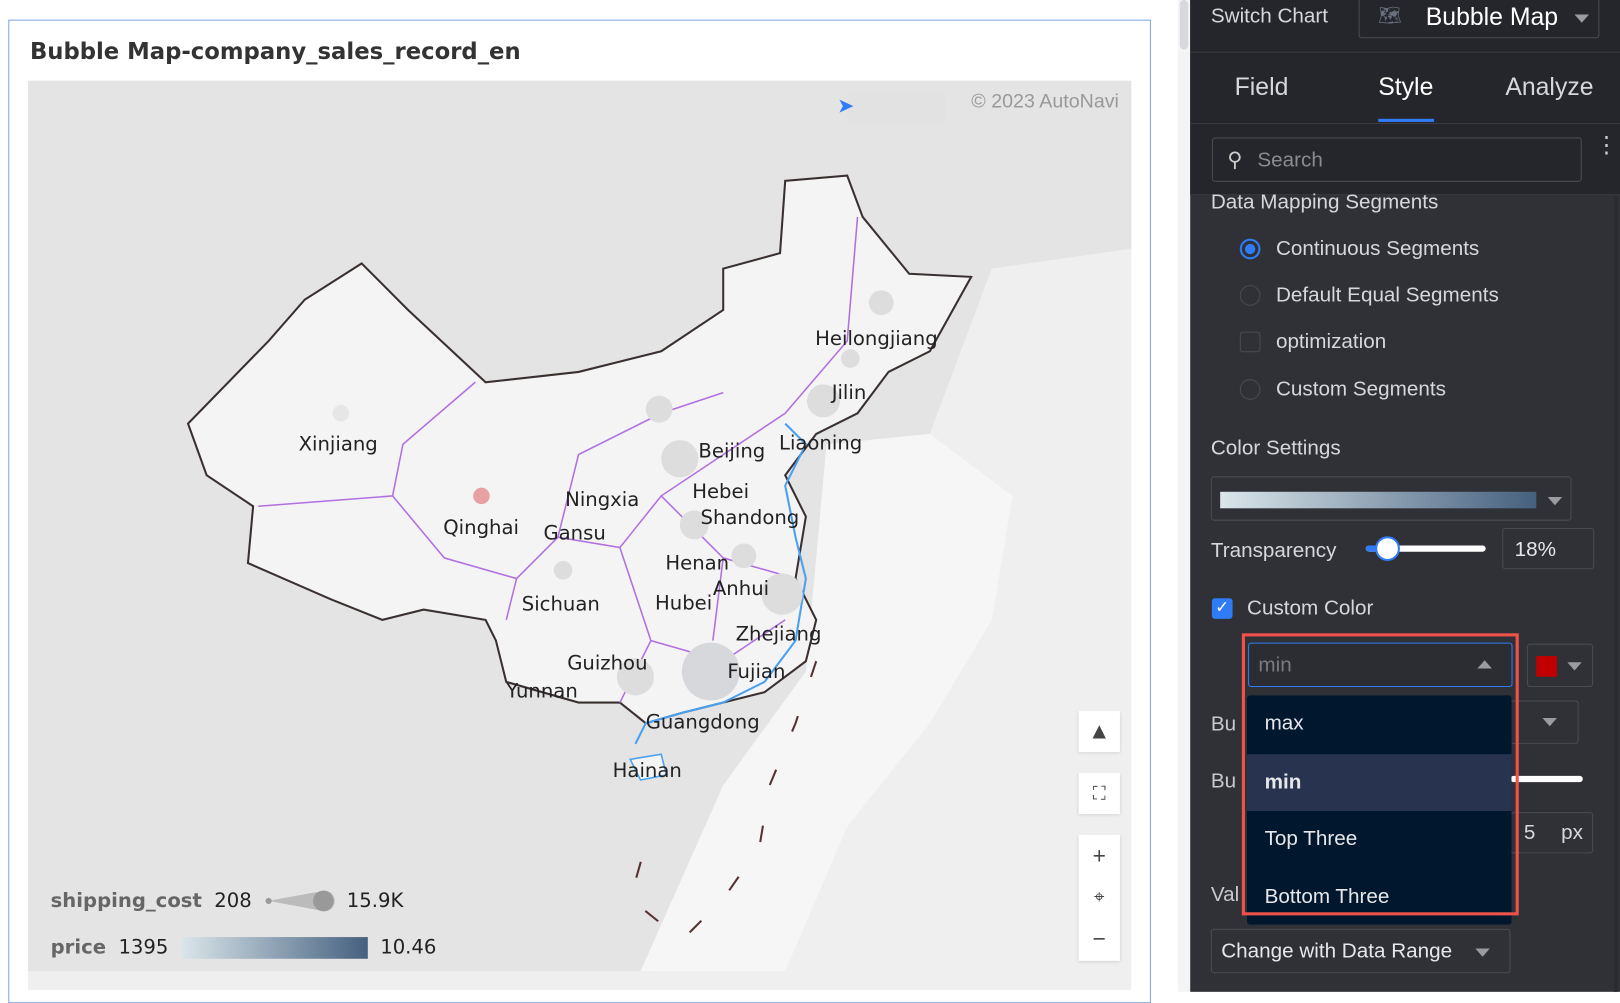  Describe the element at coordinates (602, 500) in the screenshot. I see `province-label: Ningxia` at that location.